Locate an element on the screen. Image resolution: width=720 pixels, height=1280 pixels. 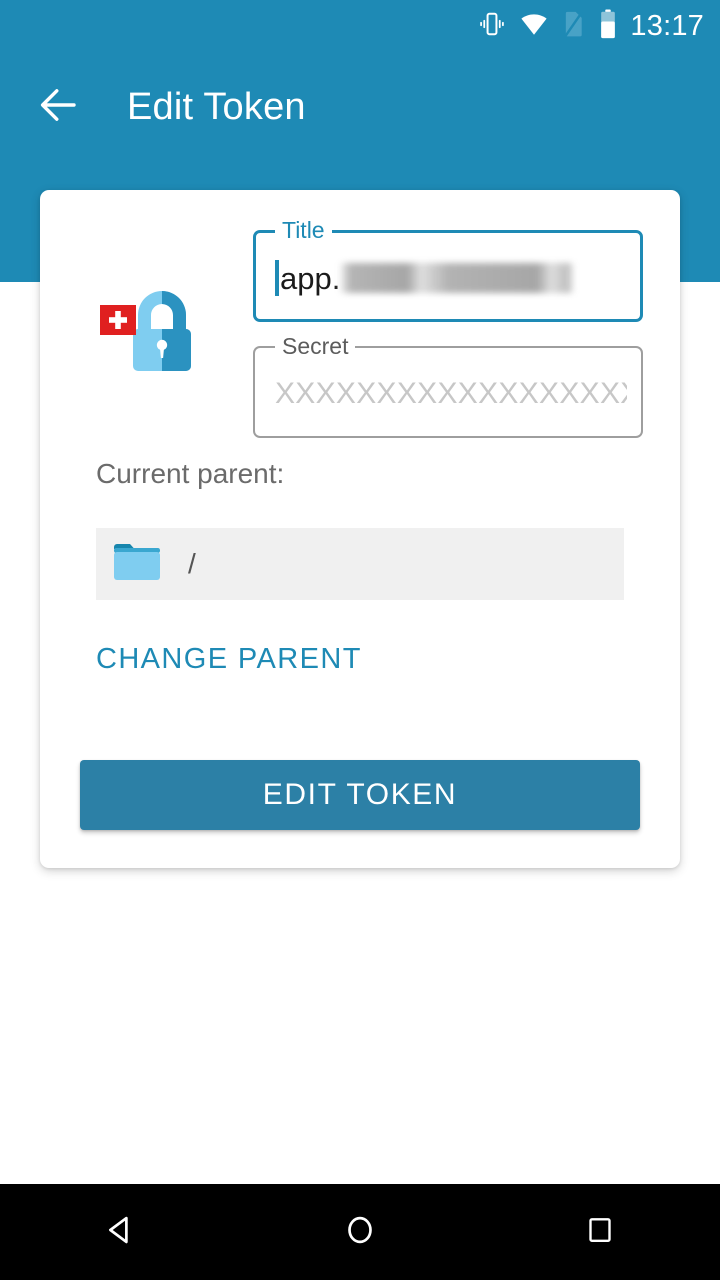
back-button is located at coordinates (58, 107).